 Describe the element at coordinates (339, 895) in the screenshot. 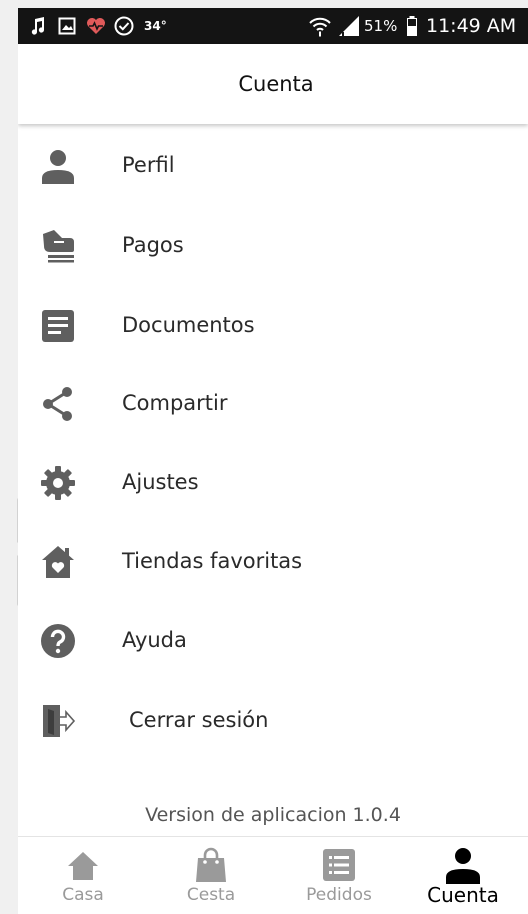

I see `nav-label: Pedidos` at that location.